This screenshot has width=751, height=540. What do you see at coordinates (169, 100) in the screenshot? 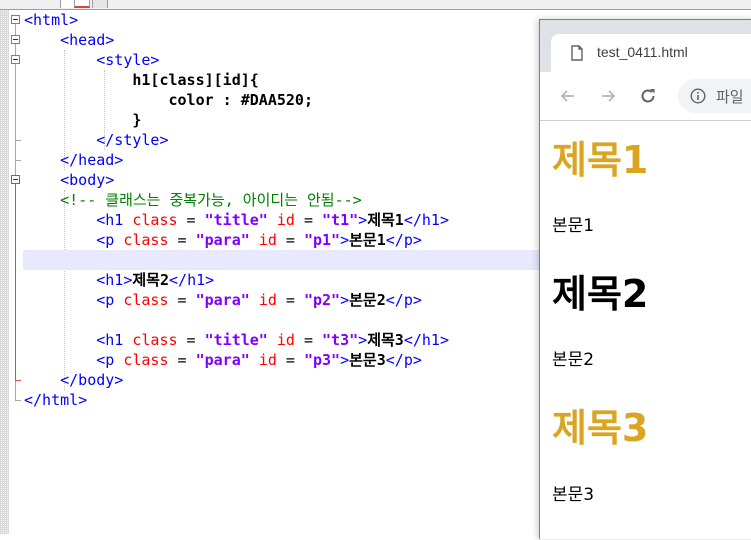
I see `code-line: color : #DAA520;` at bounding box center [169, 100].